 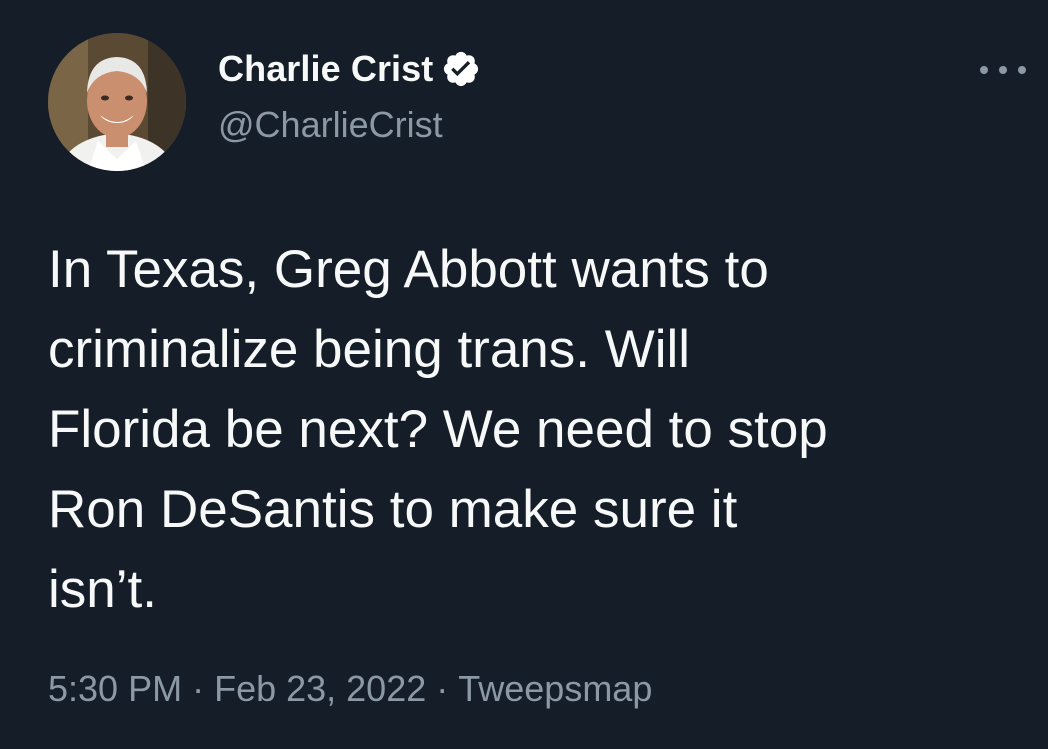 I want to click on author-name-row: Charlie Crist, so click(x=349, y=69).